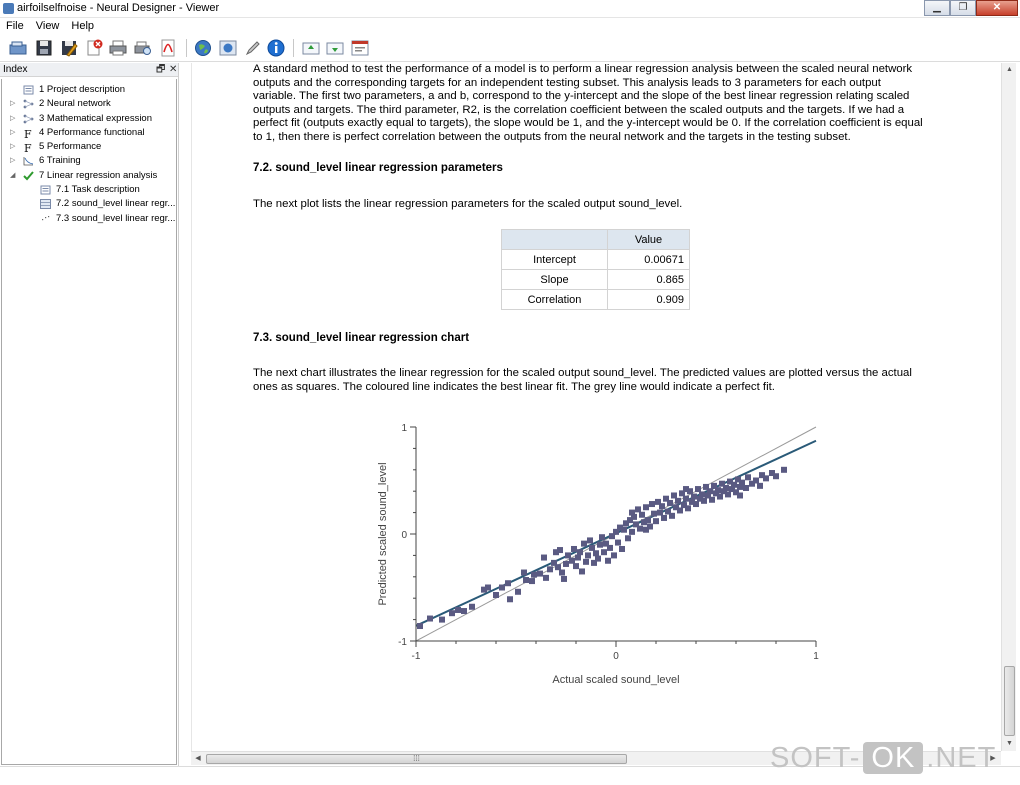  What do you see at coordinates (18, 48) in the screenshot?
I see `open-icon` at bounding box center [18, 48].